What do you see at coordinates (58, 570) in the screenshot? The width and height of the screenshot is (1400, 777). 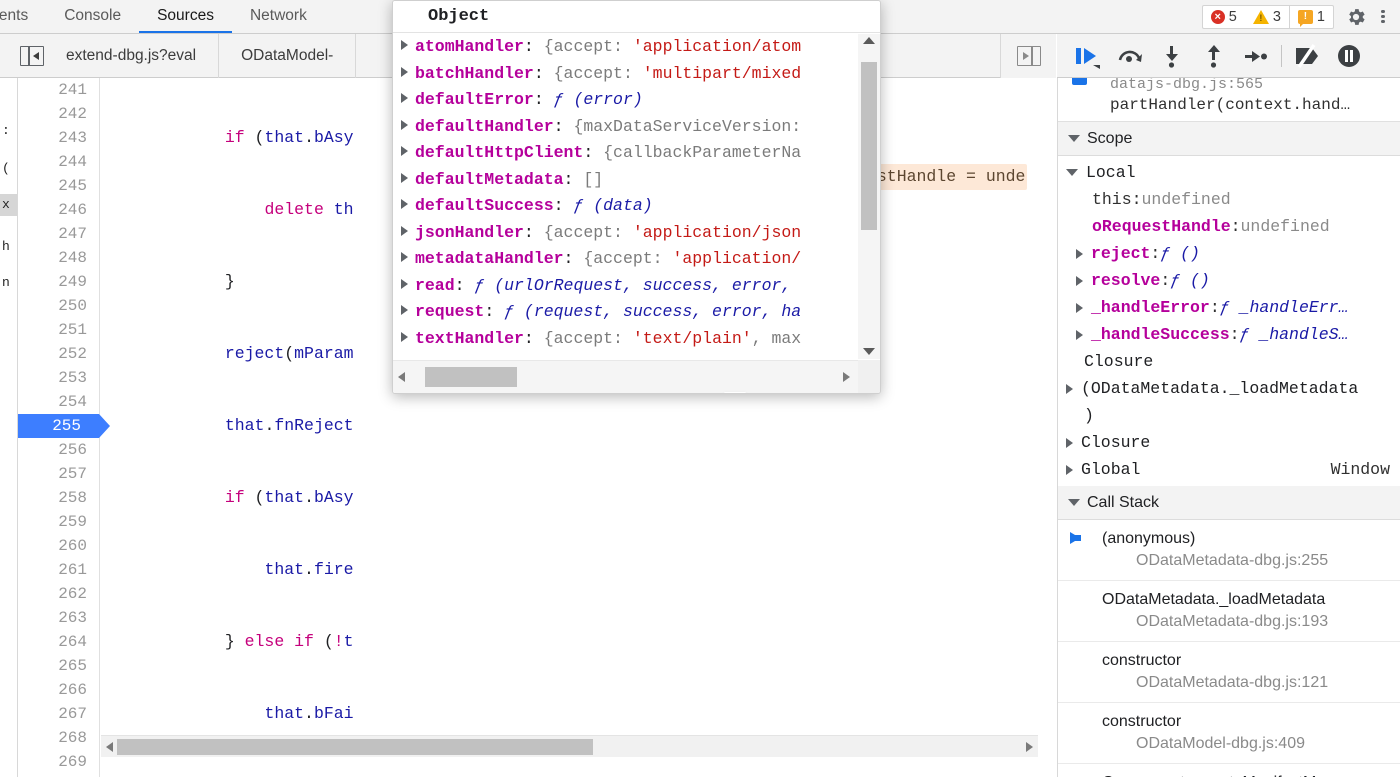 I see `line-number: 261` at bounding box center [58, 570].